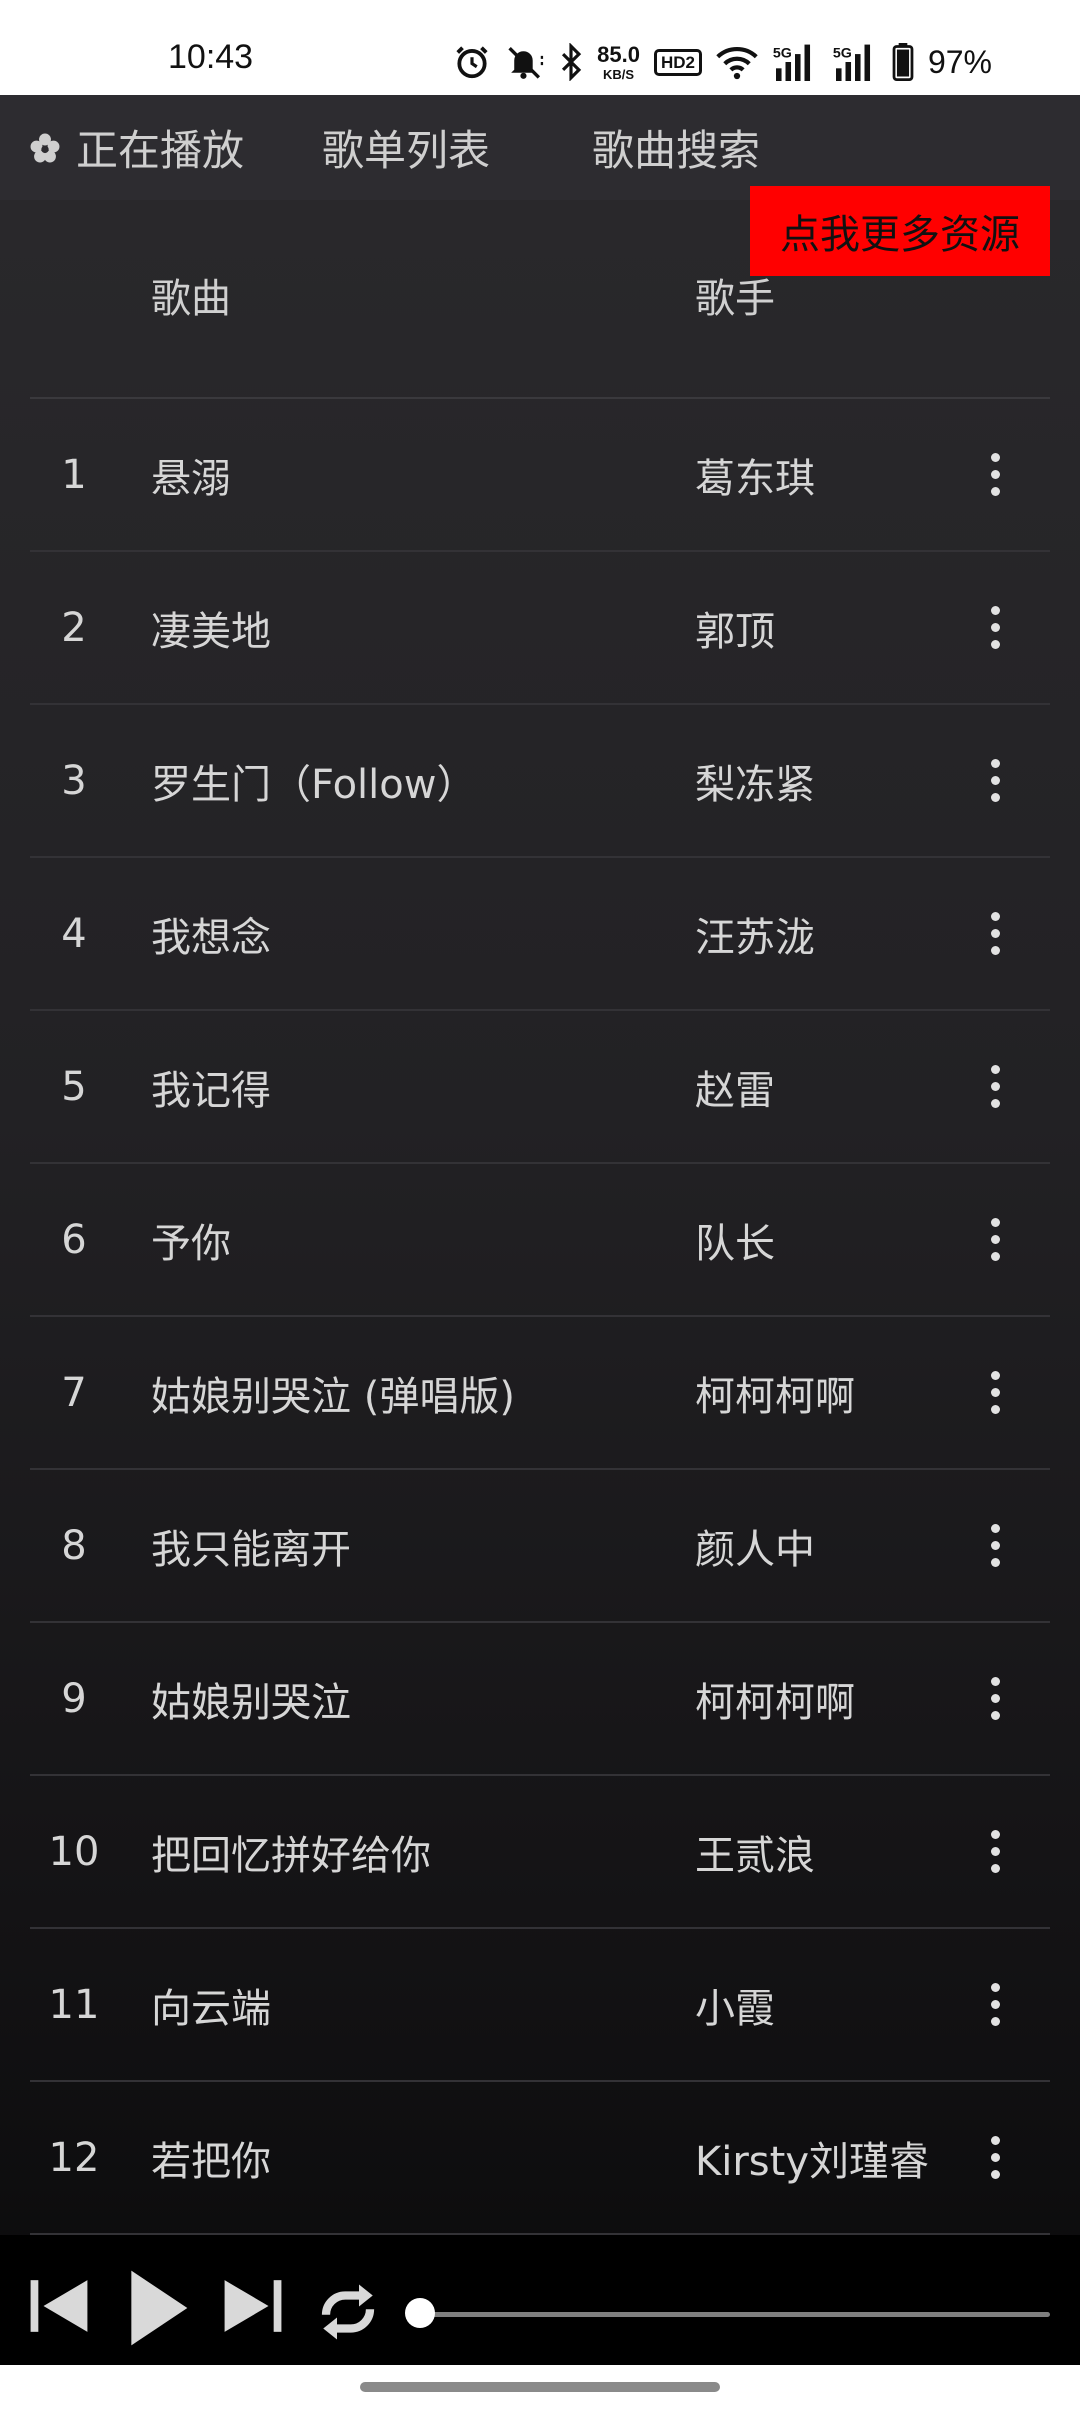 The image size is (1080, 2412). Describe the element at coordinates (251, 1698) in the screenshot. I see `song-title: 姑娘别哭泣` at that location.